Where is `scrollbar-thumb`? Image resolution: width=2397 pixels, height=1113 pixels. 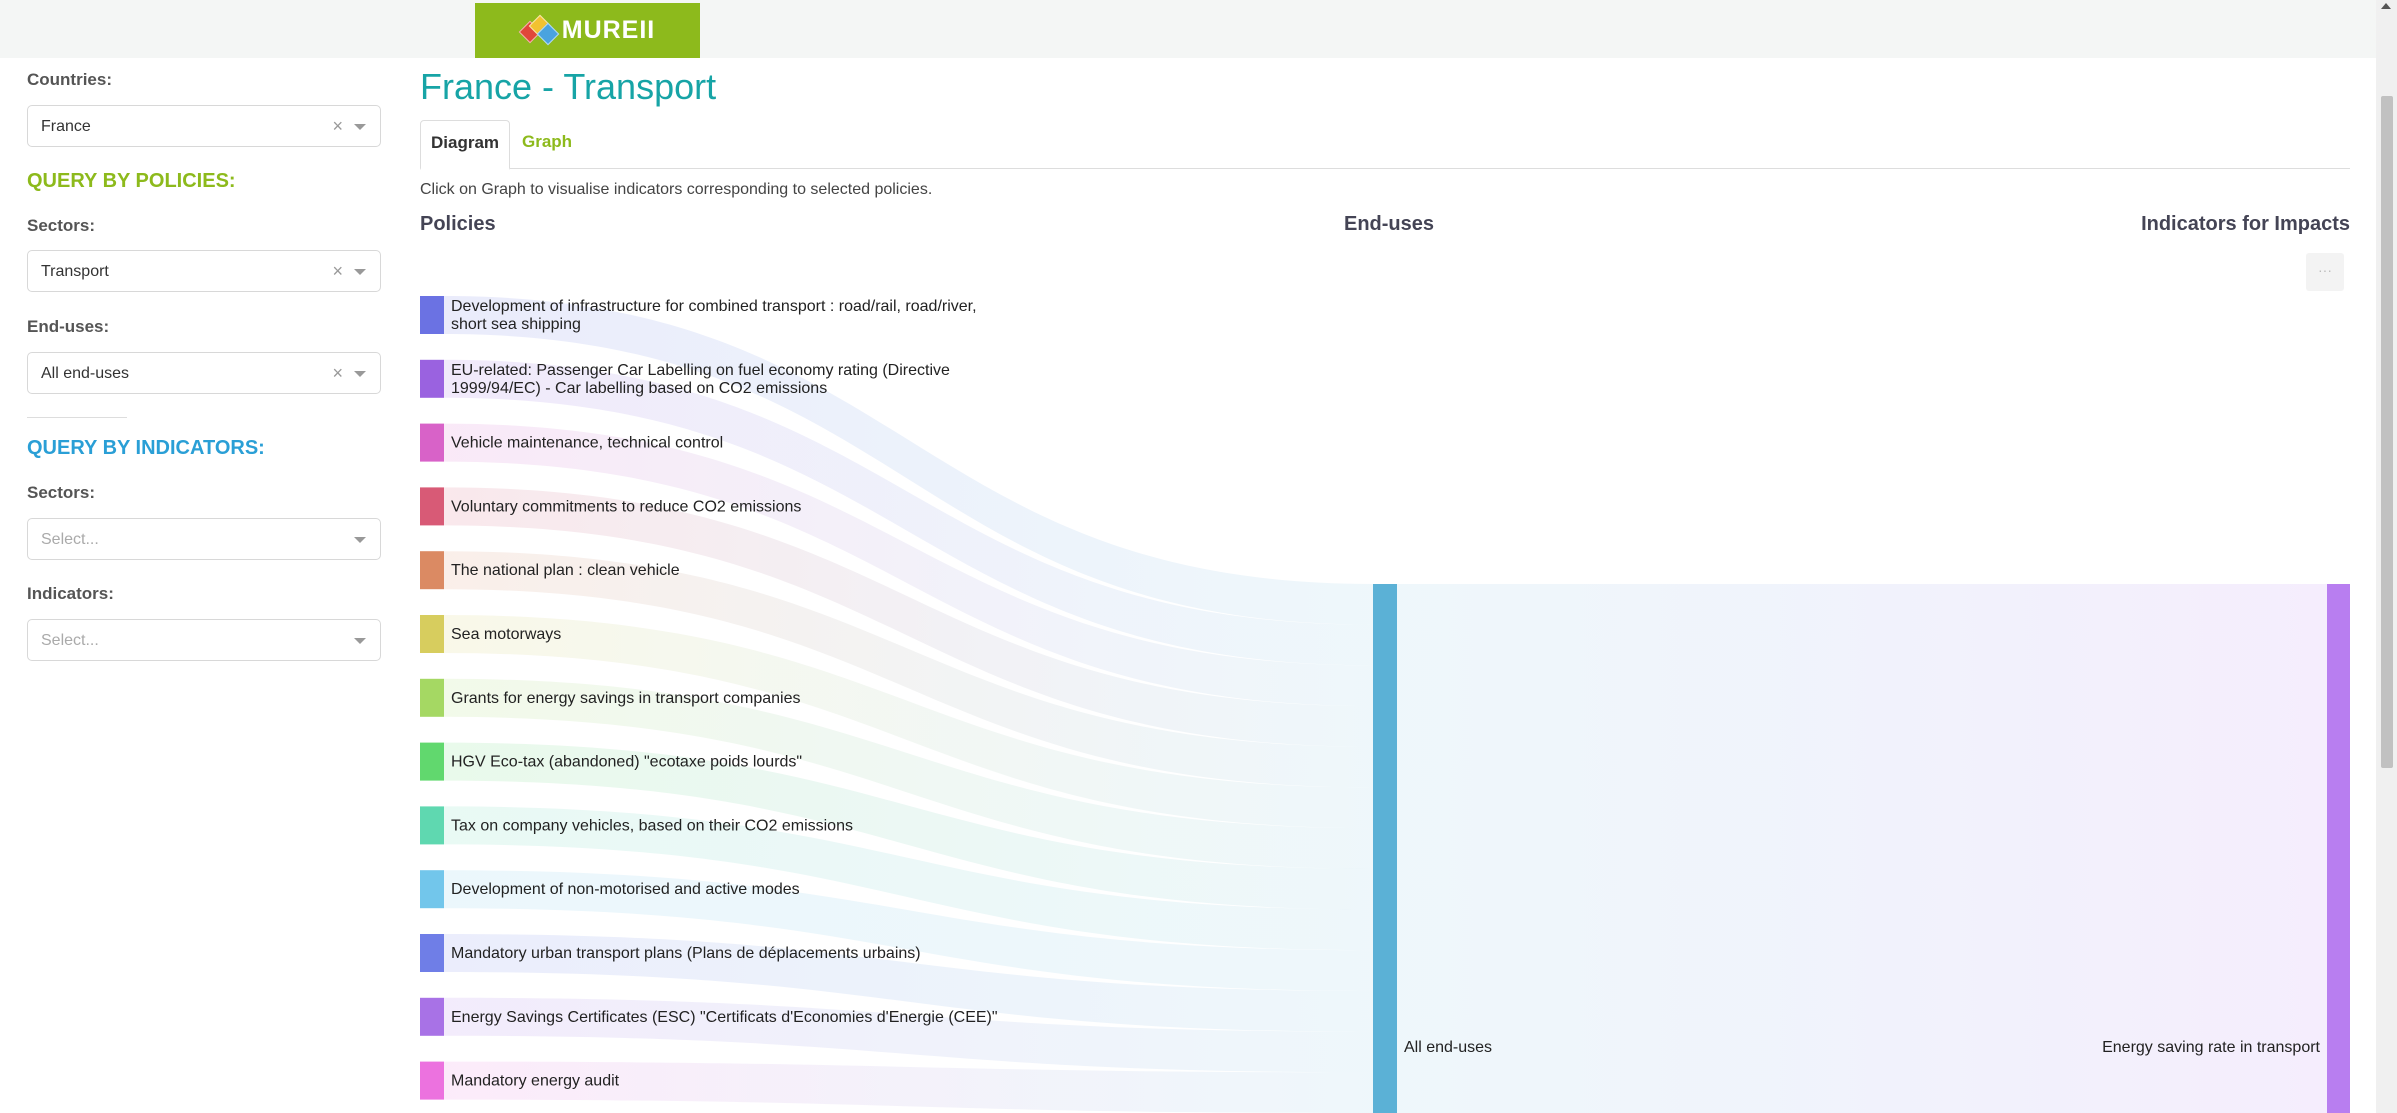
scrollbar-thumb is located at coordinates (2387, 432).